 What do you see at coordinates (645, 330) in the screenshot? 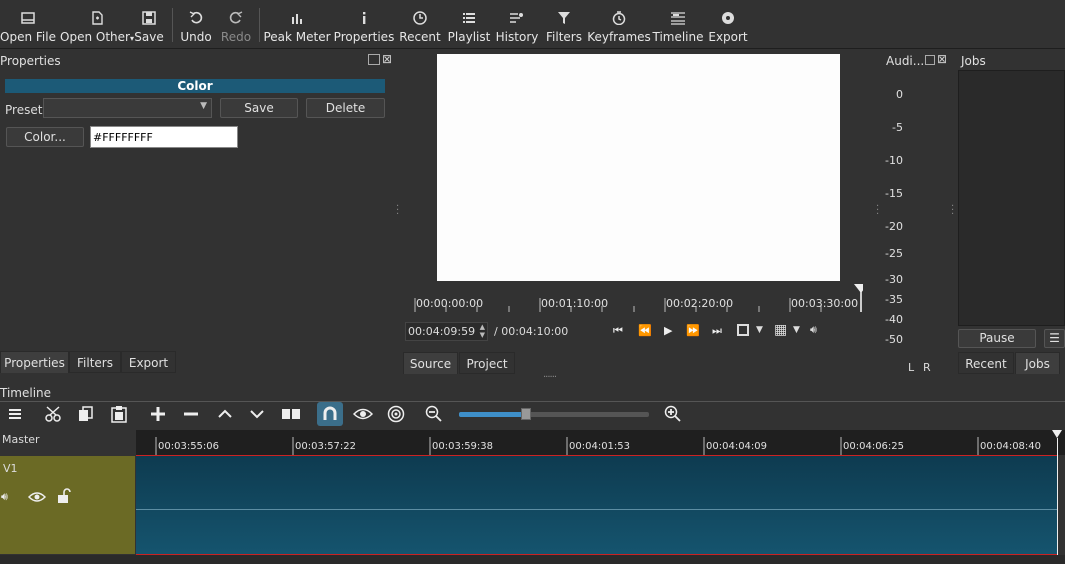
I see `rewind-icon: ⏪` at bounding box center [645, 330].